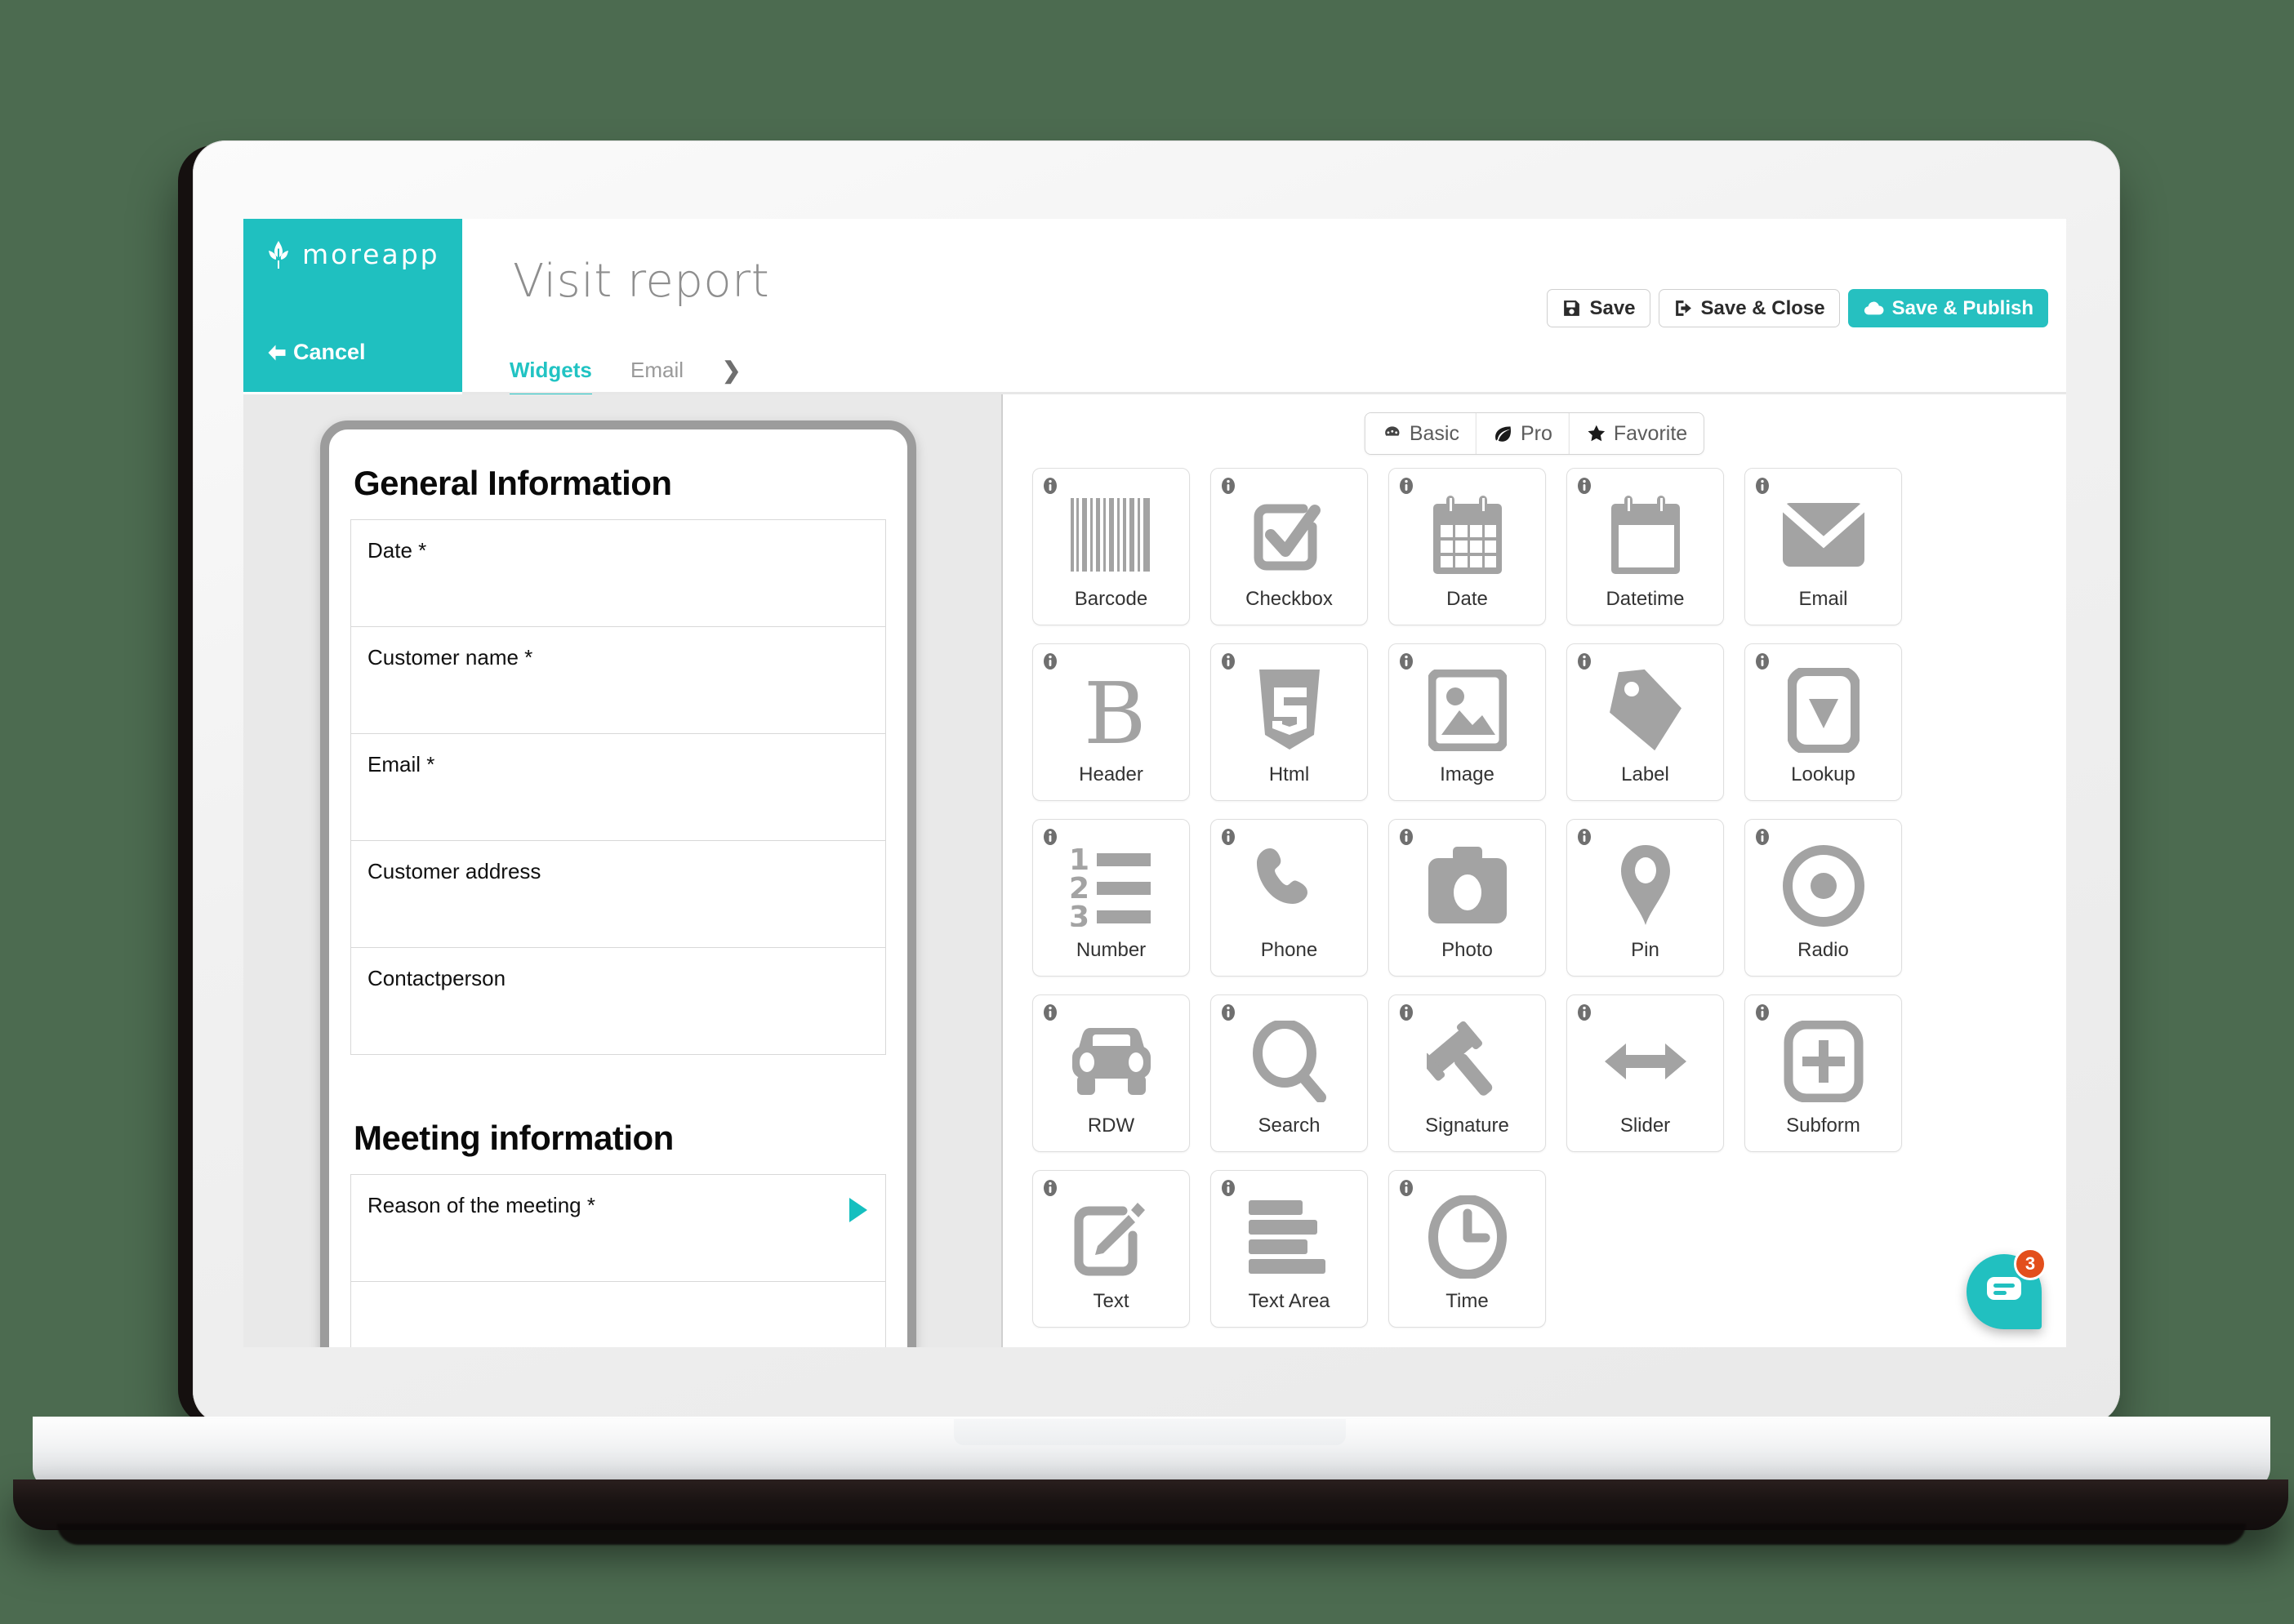 The image size is (2294, 1624). I want to click on widget-card-search: Search, so click(1289, 1073).